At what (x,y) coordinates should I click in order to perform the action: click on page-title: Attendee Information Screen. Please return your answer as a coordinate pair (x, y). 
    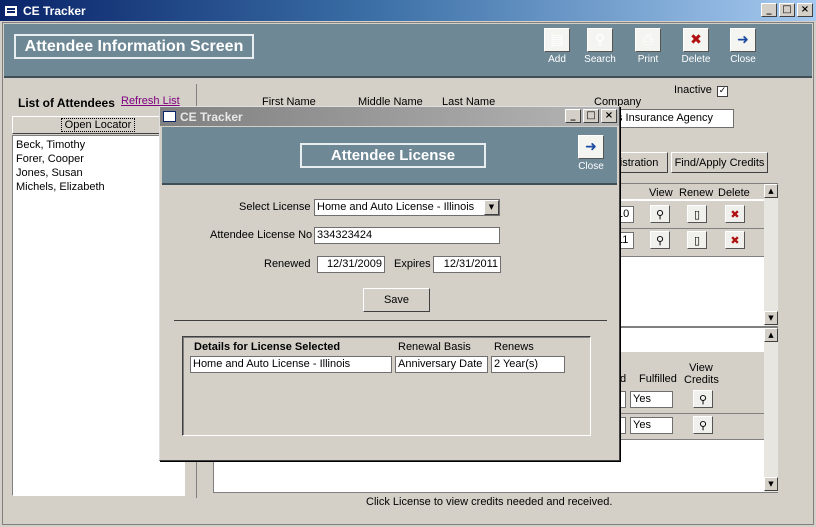
    Looking at the image, I should click on (134, 46).